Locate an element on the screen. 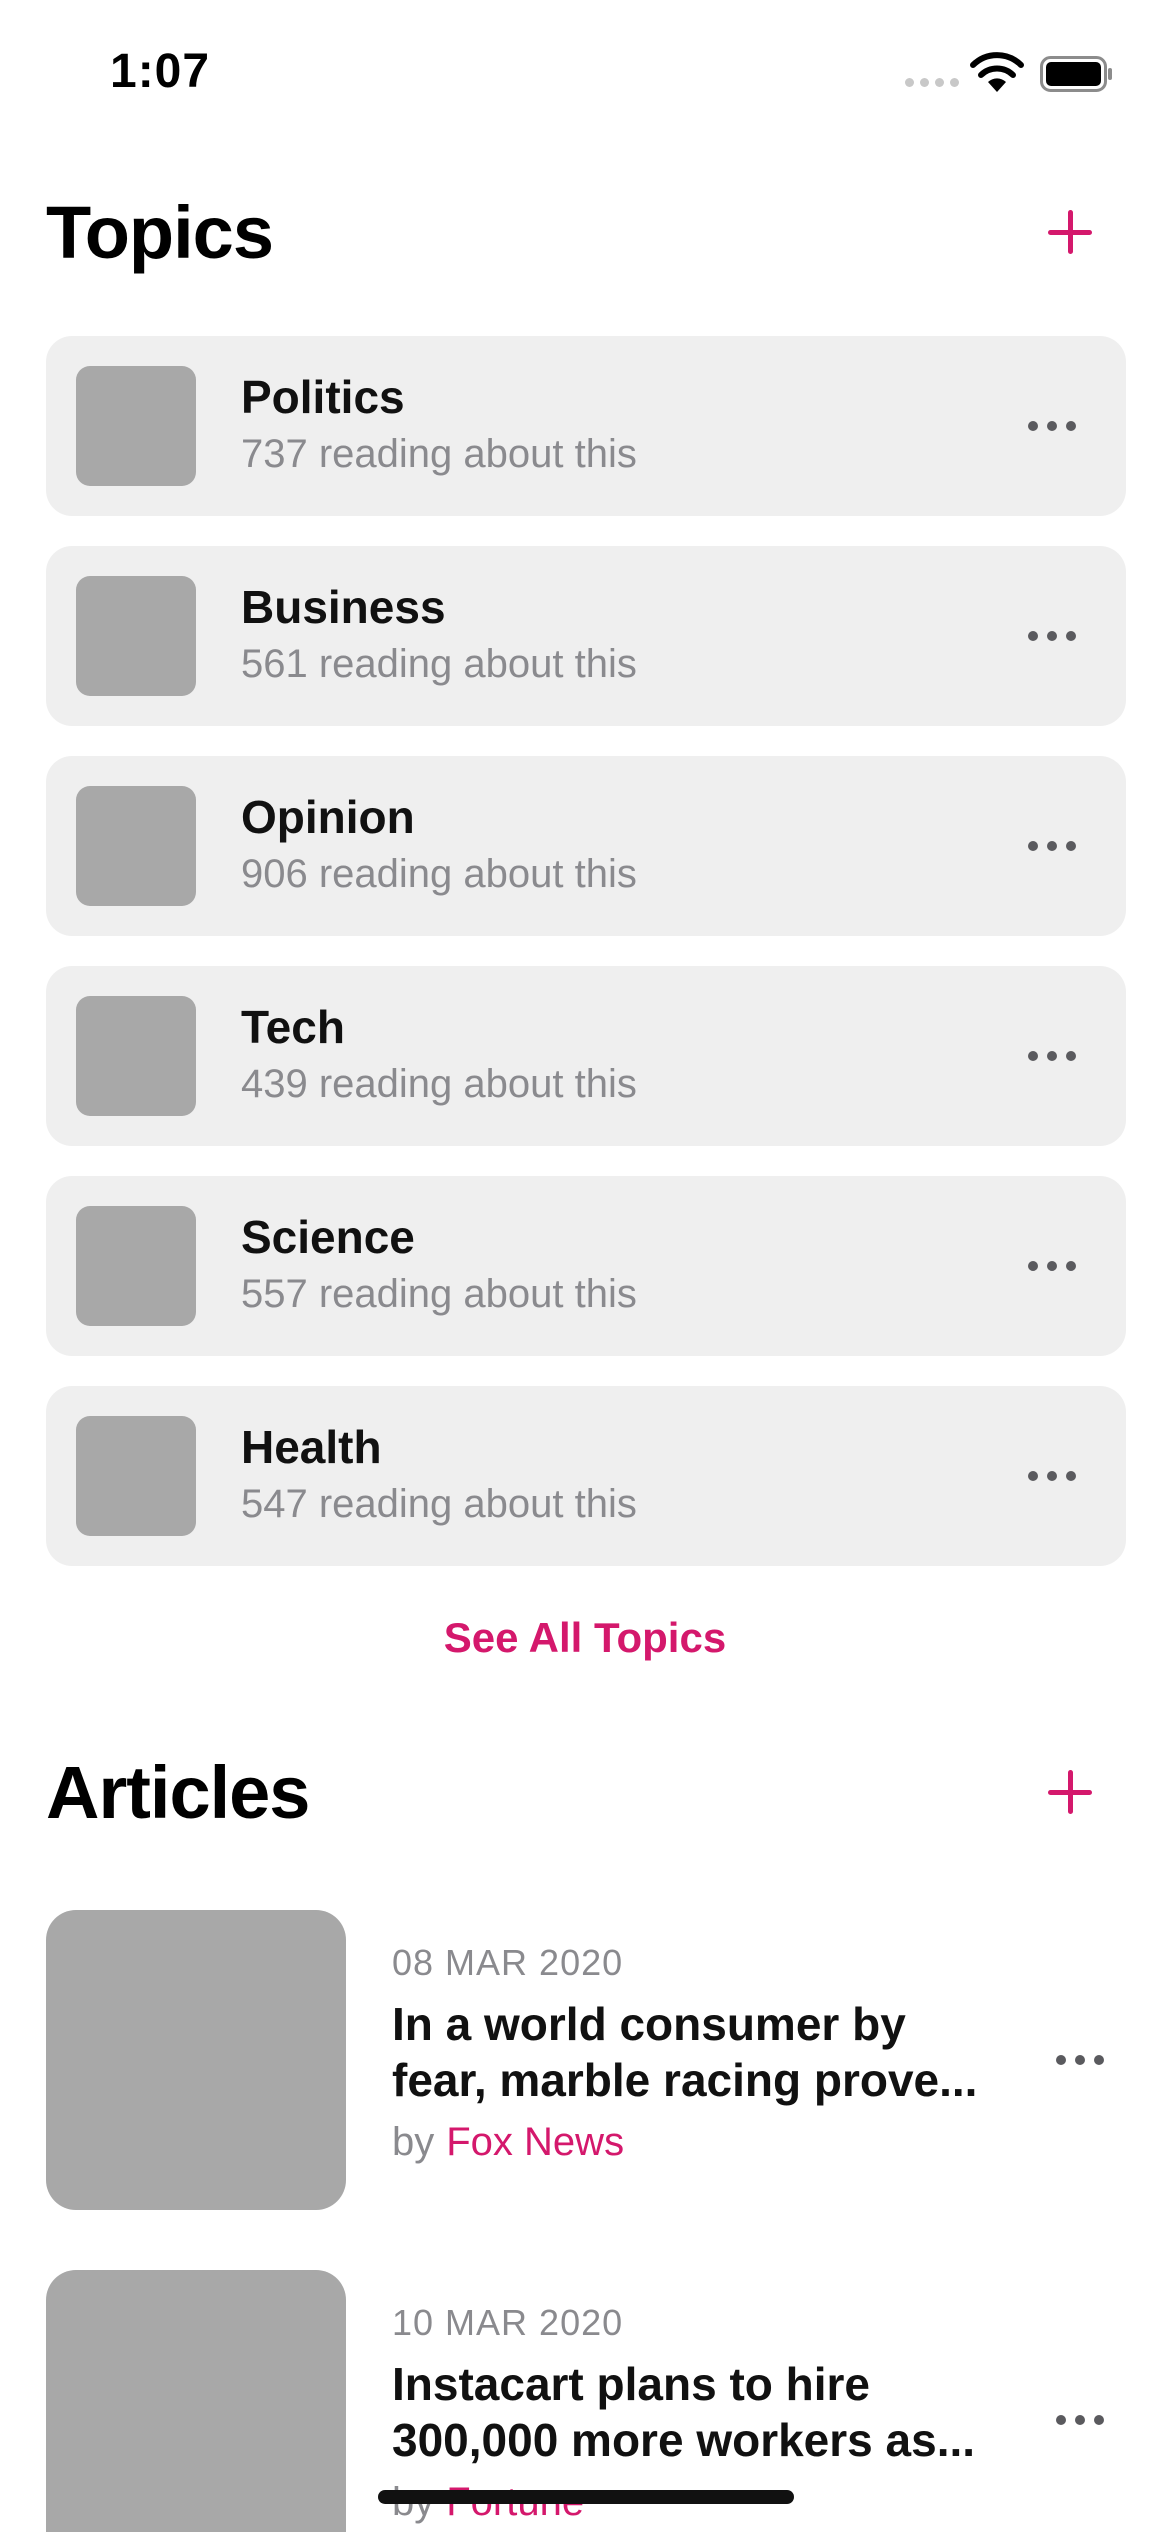 This screenshot has width=1170, height=2532. topic-card-opinion: Opinion 906 reading about this is located at coordinates (586, 846).